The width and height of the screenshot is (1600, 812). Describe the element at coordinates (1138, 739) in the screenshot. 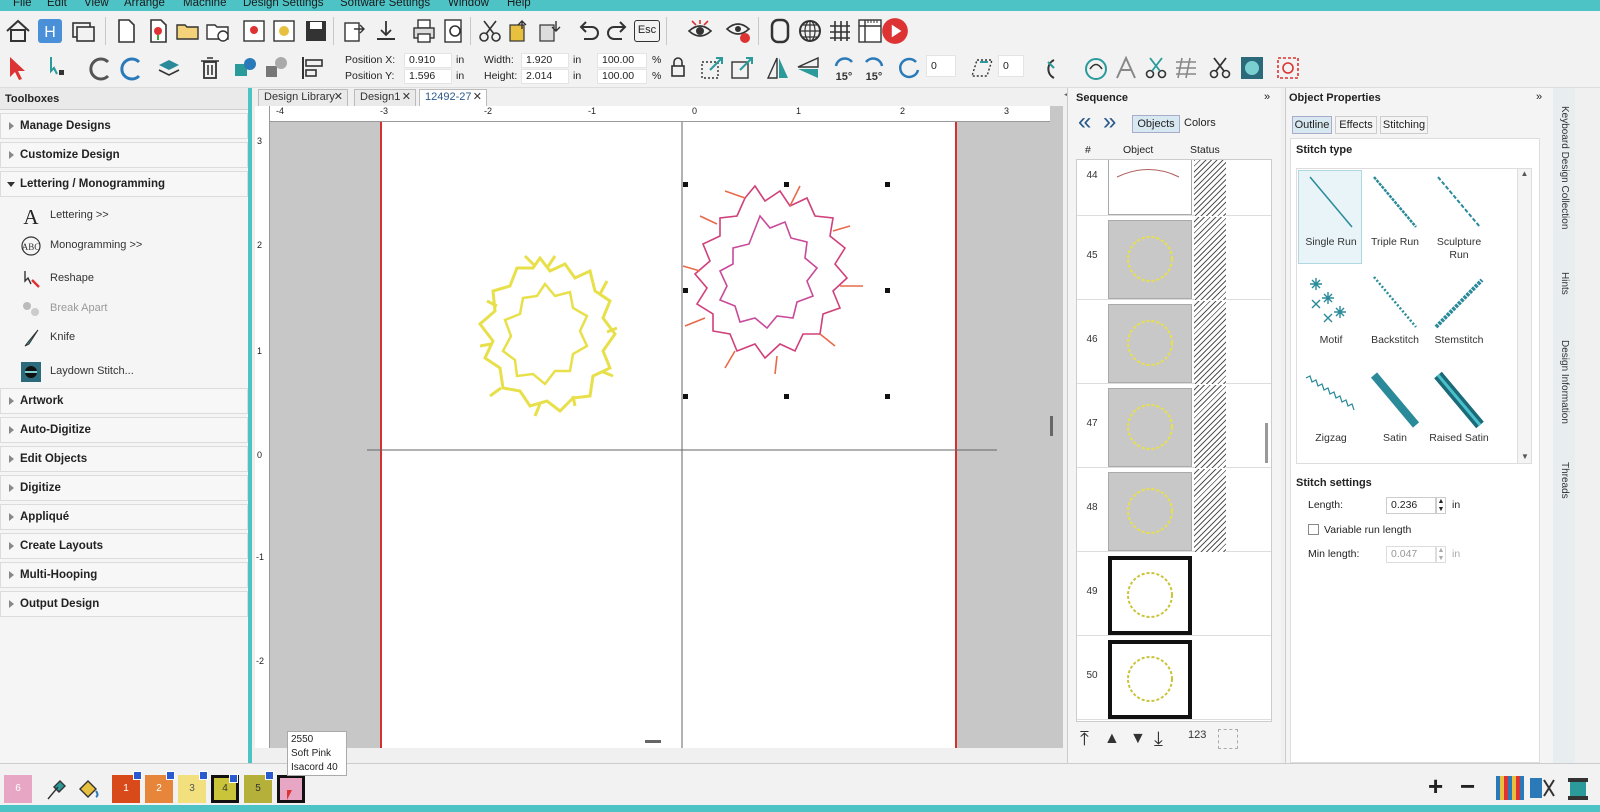

I see `move-down-icon: ▼` at that location.